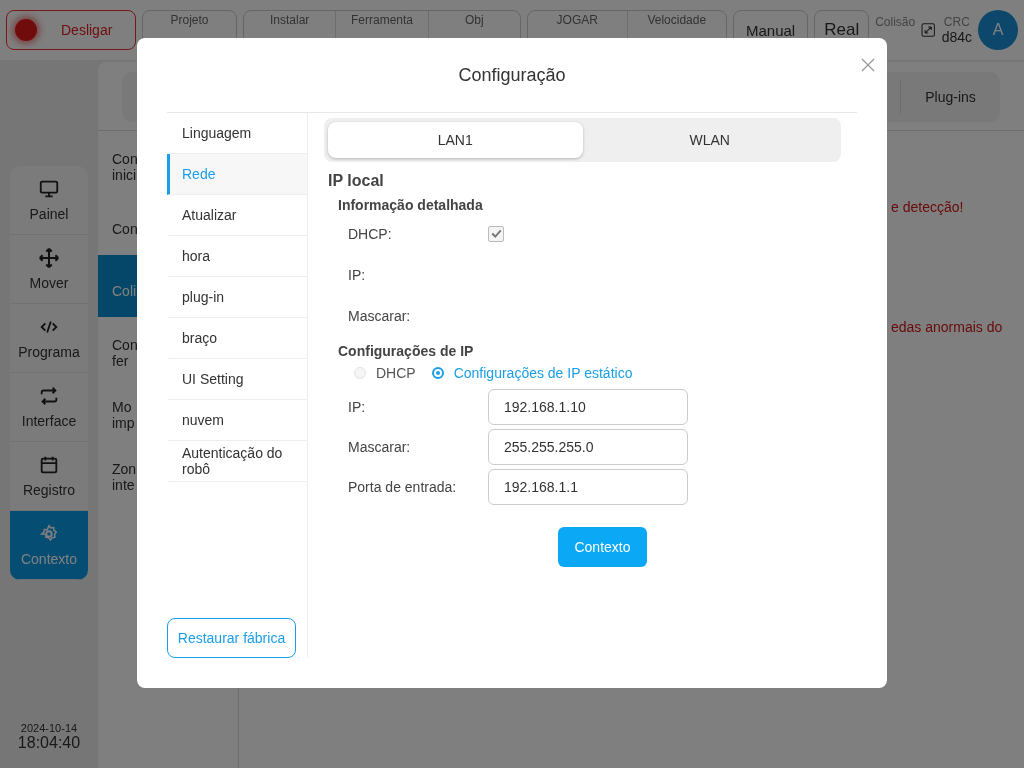  Describe the element at coordinates (956, 37) in the screenshot. I see `crc-value: d84c` at that location.